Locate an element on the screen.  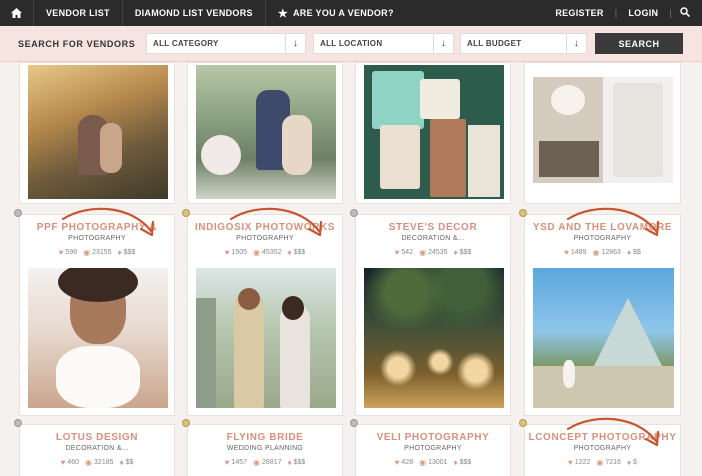
nav-diamond-list-vendors: DIAMOND LIST VENDORS is located at coordinates (194, 13).